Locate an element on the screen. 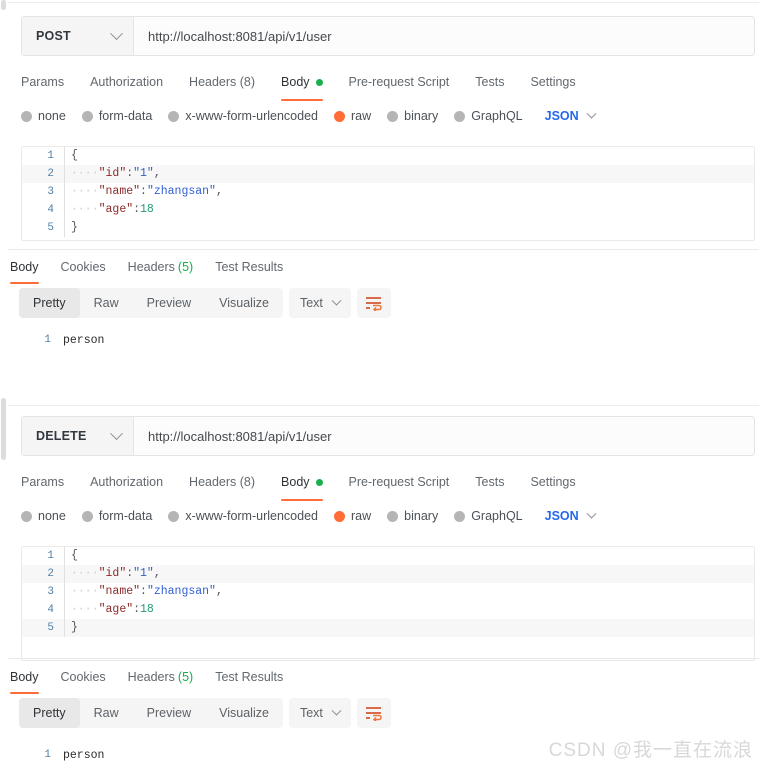  response-type-selector-post: Text is located at coordinates (319, 303).